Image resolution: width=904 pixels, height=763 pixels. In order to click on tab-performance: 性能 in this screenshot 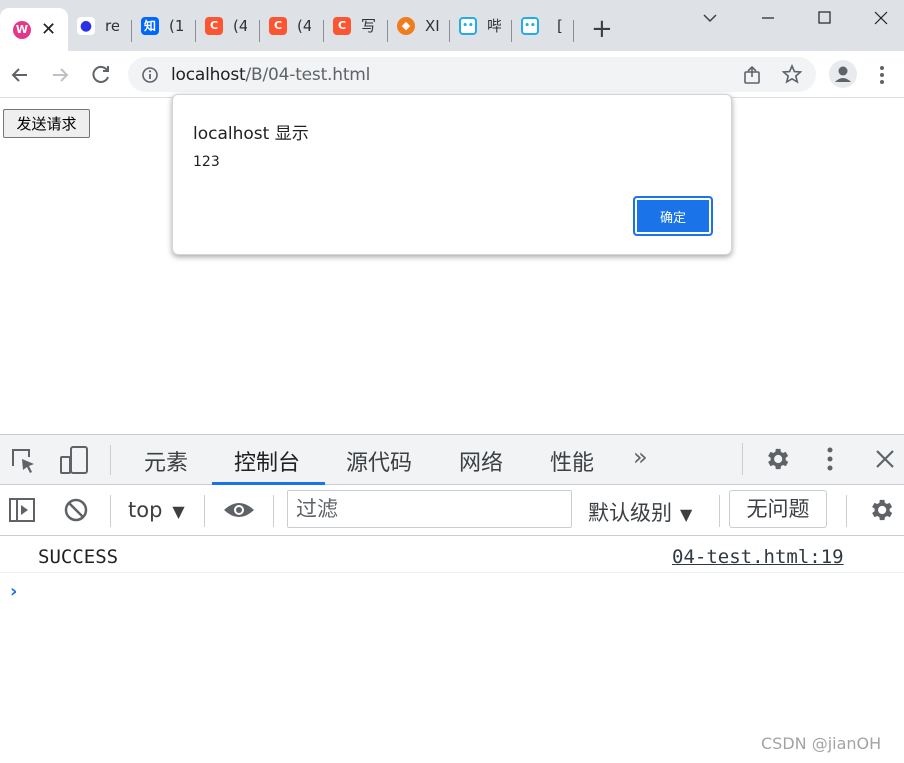, I will do `click(572, 461)`.